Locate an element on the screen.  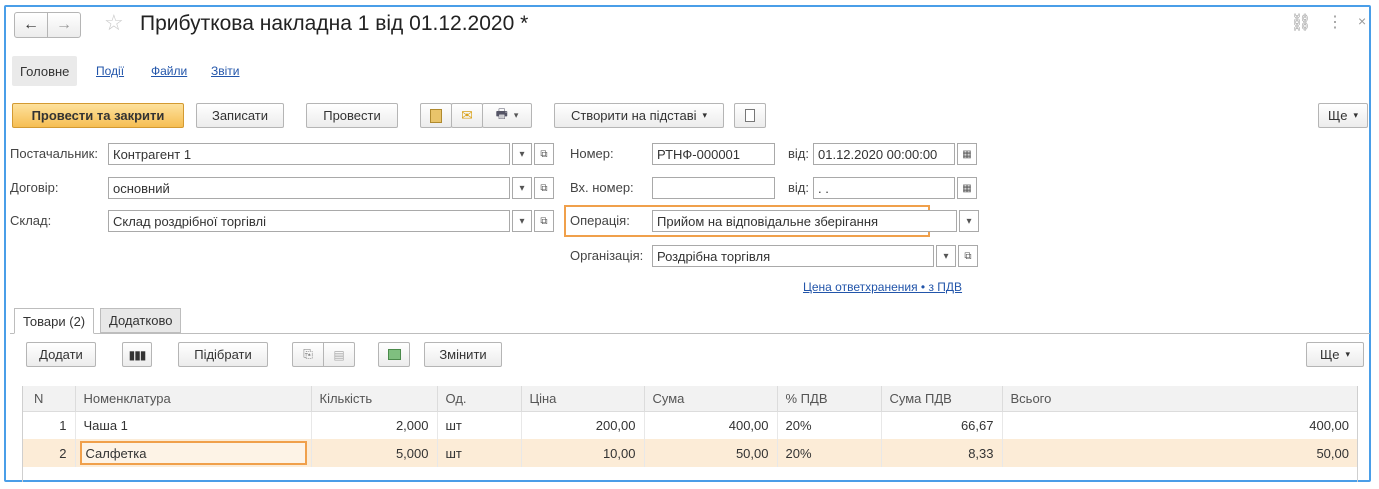
column-header: % ПДВ is located at coordinates (829, 399).